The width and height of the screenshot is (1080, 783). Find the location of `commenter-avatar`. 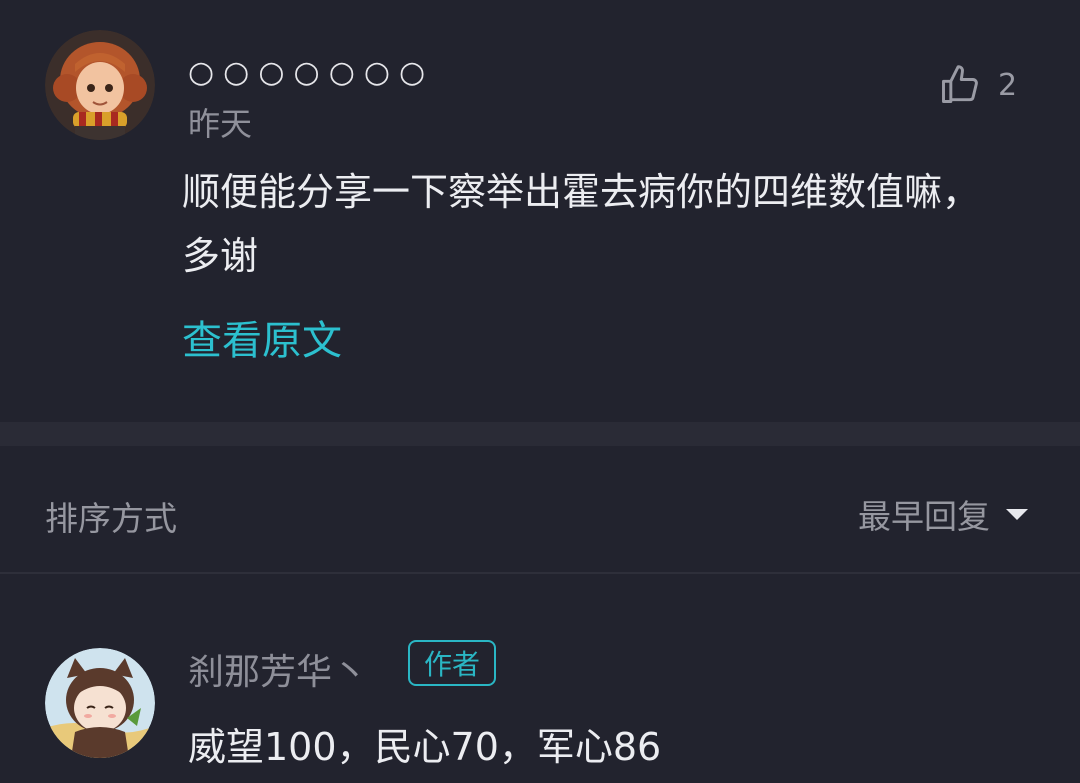

commenter-avatar is located at coordinates (100, 85).